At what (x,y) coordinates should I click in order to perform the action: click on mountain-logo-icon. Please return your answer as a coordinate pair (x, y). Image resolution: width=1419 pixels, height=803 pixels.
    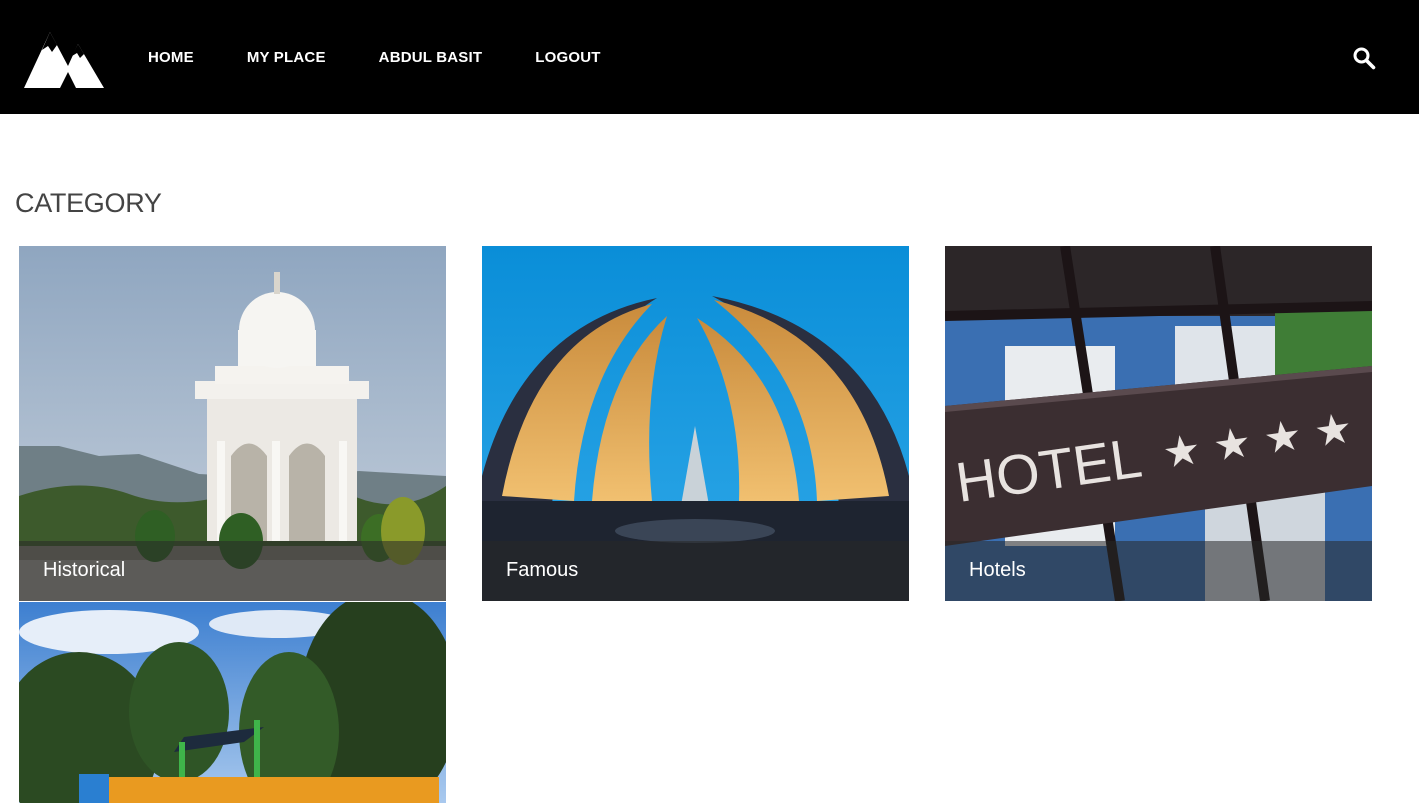
    Looking at the image, I should click on (64, 59).